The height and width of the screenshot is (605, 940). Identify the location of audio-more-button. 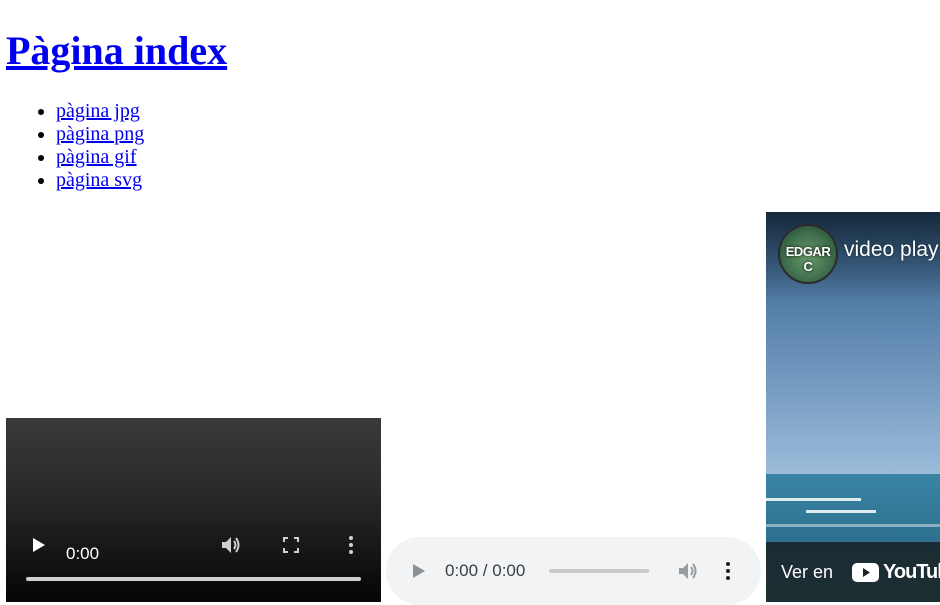
(728, 571).